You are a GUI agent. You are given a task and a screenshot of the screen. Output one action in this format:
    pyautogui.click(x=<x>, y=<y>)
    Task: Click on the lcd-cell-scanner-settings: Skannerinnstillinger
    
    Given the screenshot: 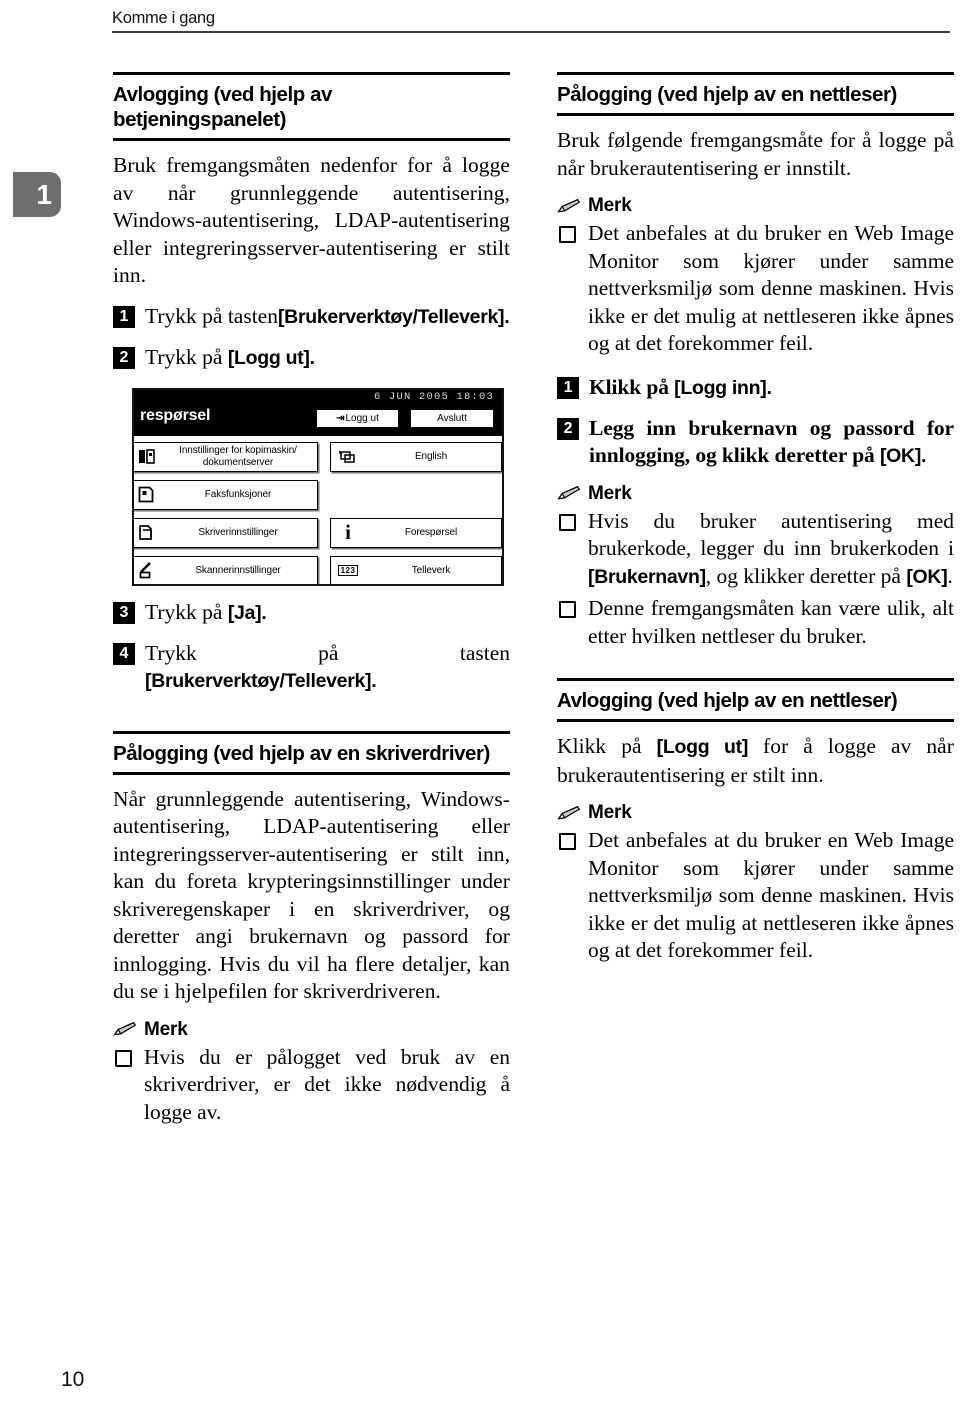 What is the action you would take?
    pyautogui.click(x=226, y=569)
    